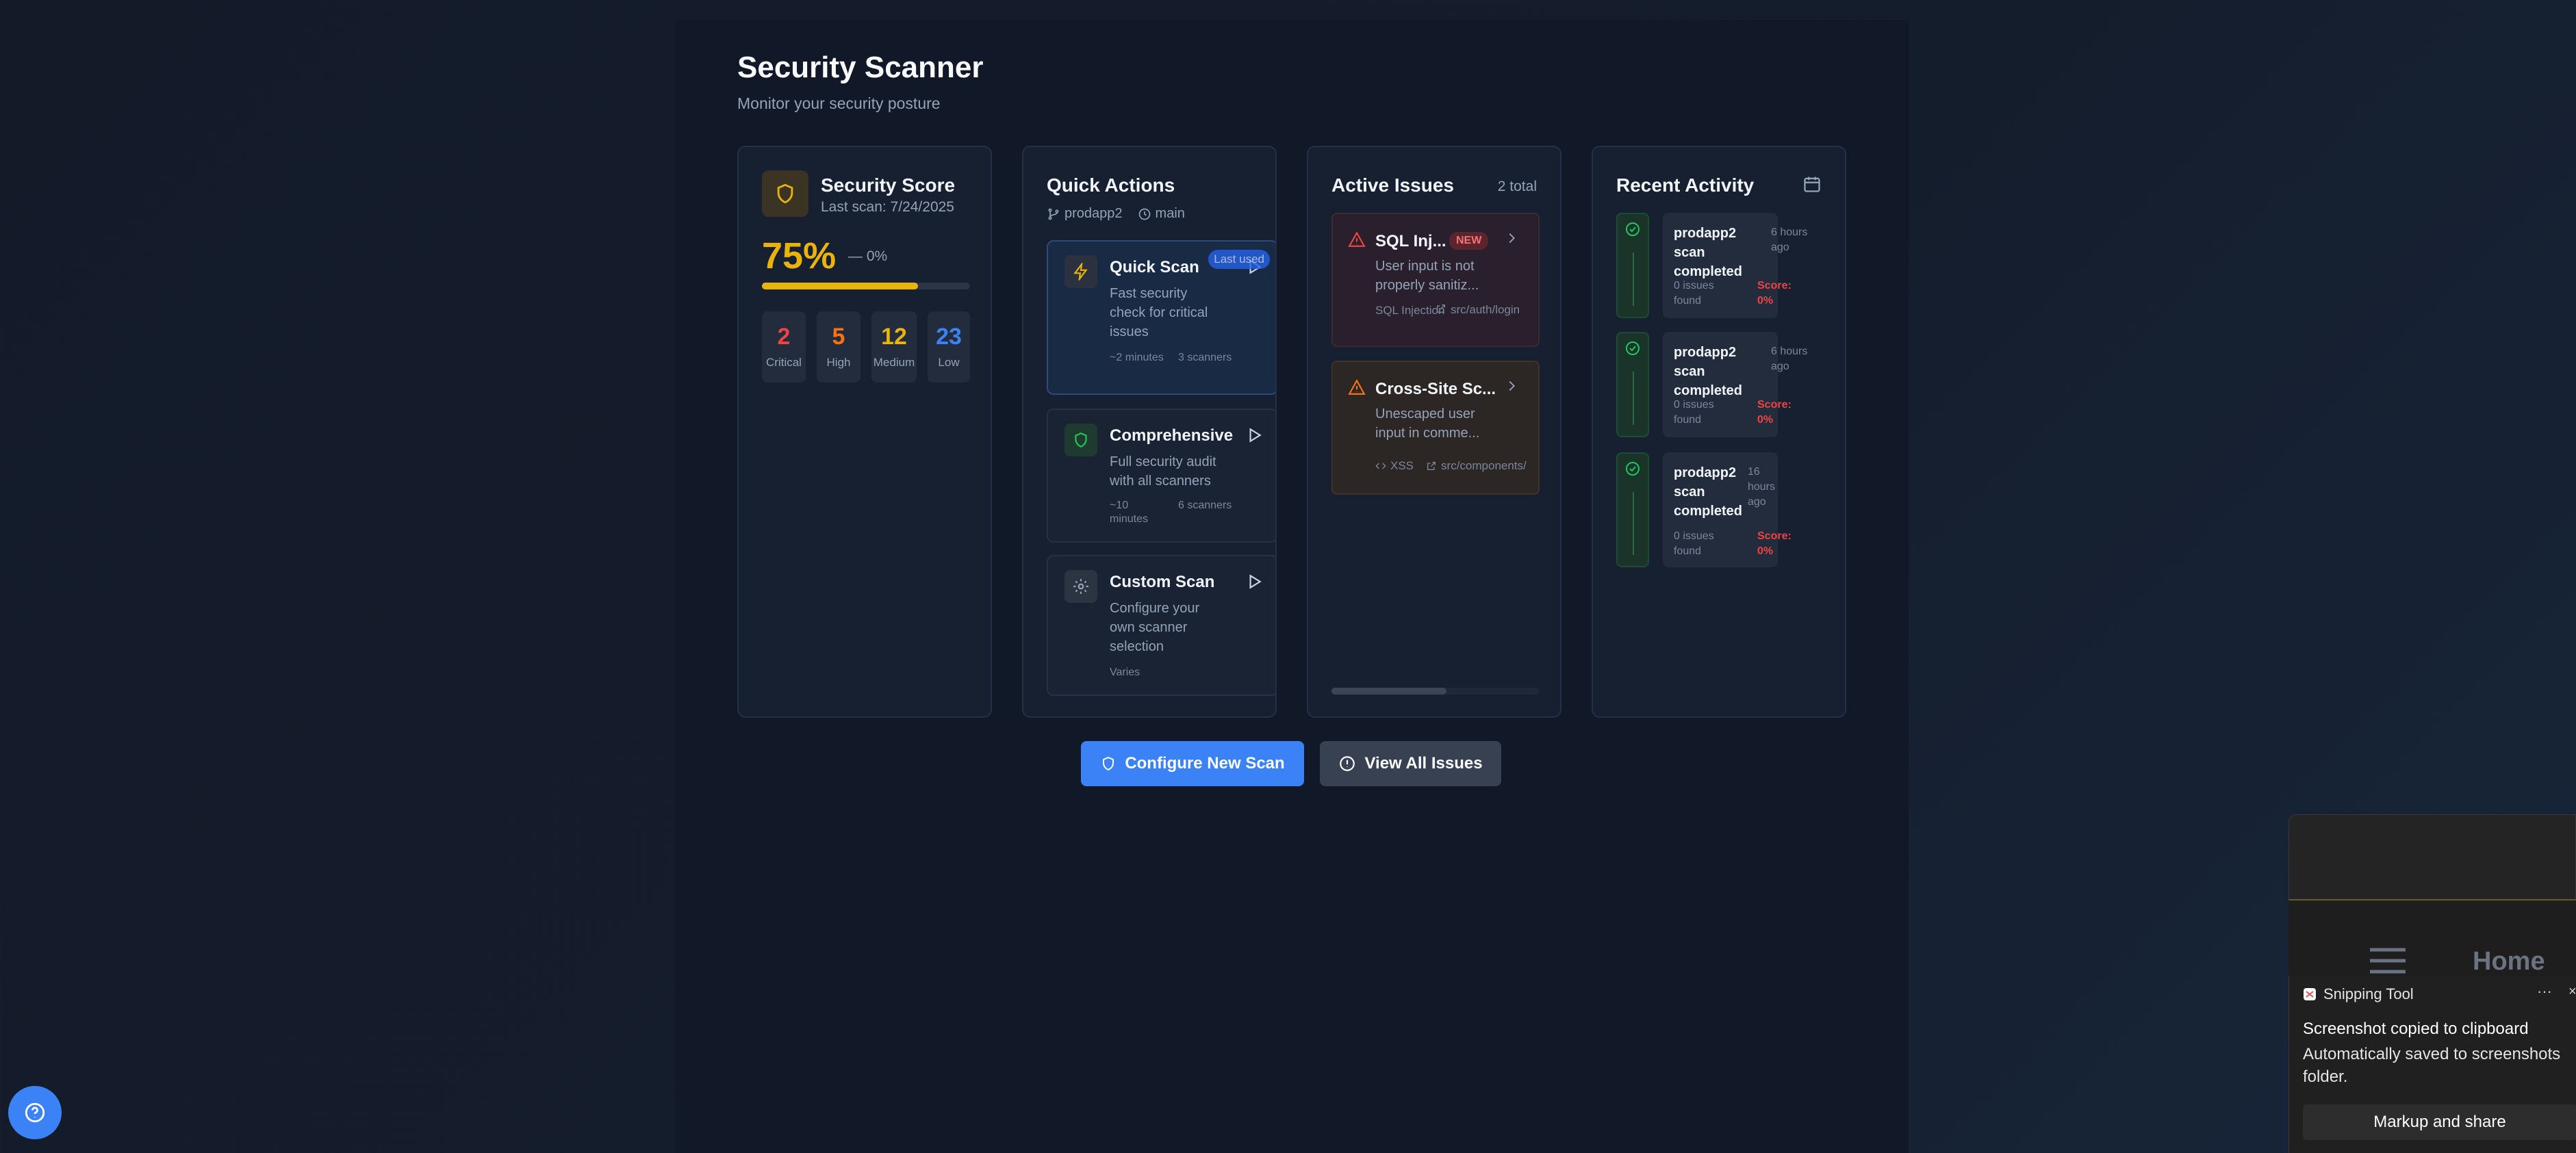 The image size is (2576, 1153). Describe the element at coordinates (1239, 260) in the screenshot. I see `last-used-badge: Last used` at that location.